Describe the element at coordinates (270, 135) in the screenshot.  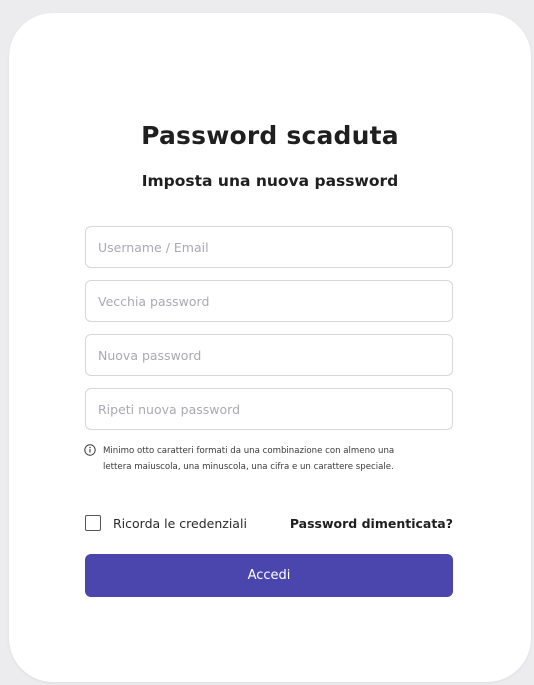
I see `page-title: Password scaduta` at that location.